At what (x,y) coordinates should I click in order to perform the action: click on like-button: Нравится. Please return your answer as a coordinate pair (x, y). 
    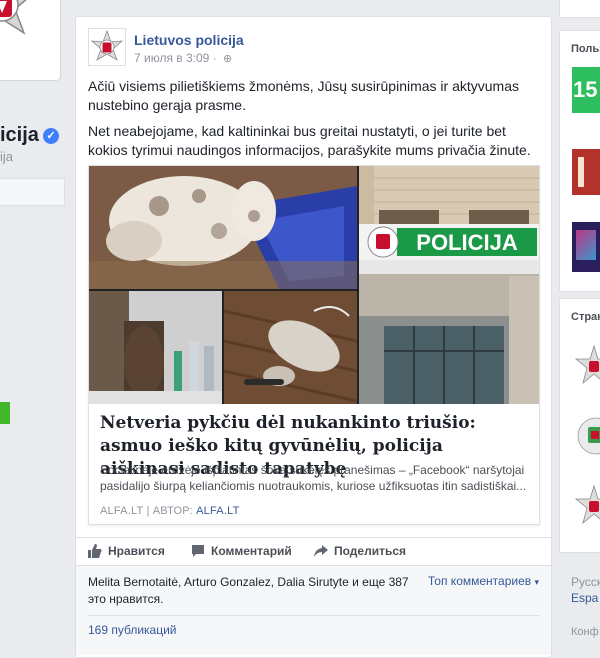
    Looking at the image, I should click on (126, 551).